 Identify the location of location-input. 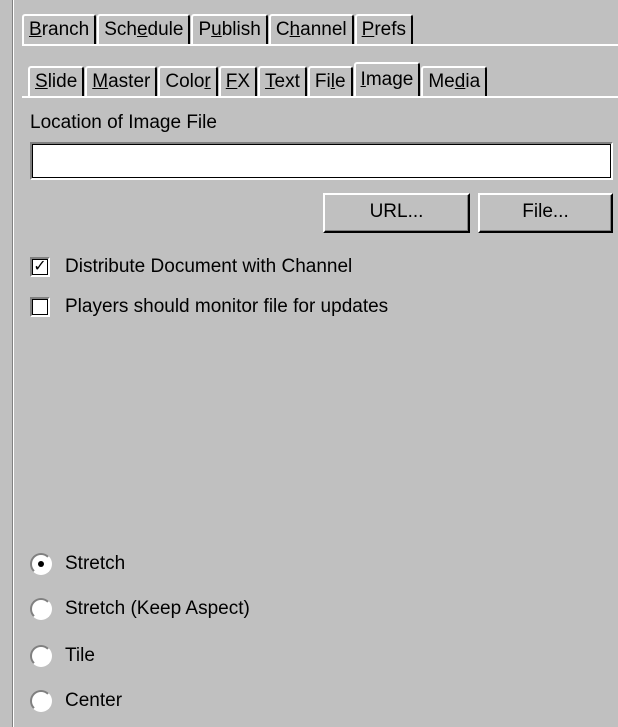
(321, 161).